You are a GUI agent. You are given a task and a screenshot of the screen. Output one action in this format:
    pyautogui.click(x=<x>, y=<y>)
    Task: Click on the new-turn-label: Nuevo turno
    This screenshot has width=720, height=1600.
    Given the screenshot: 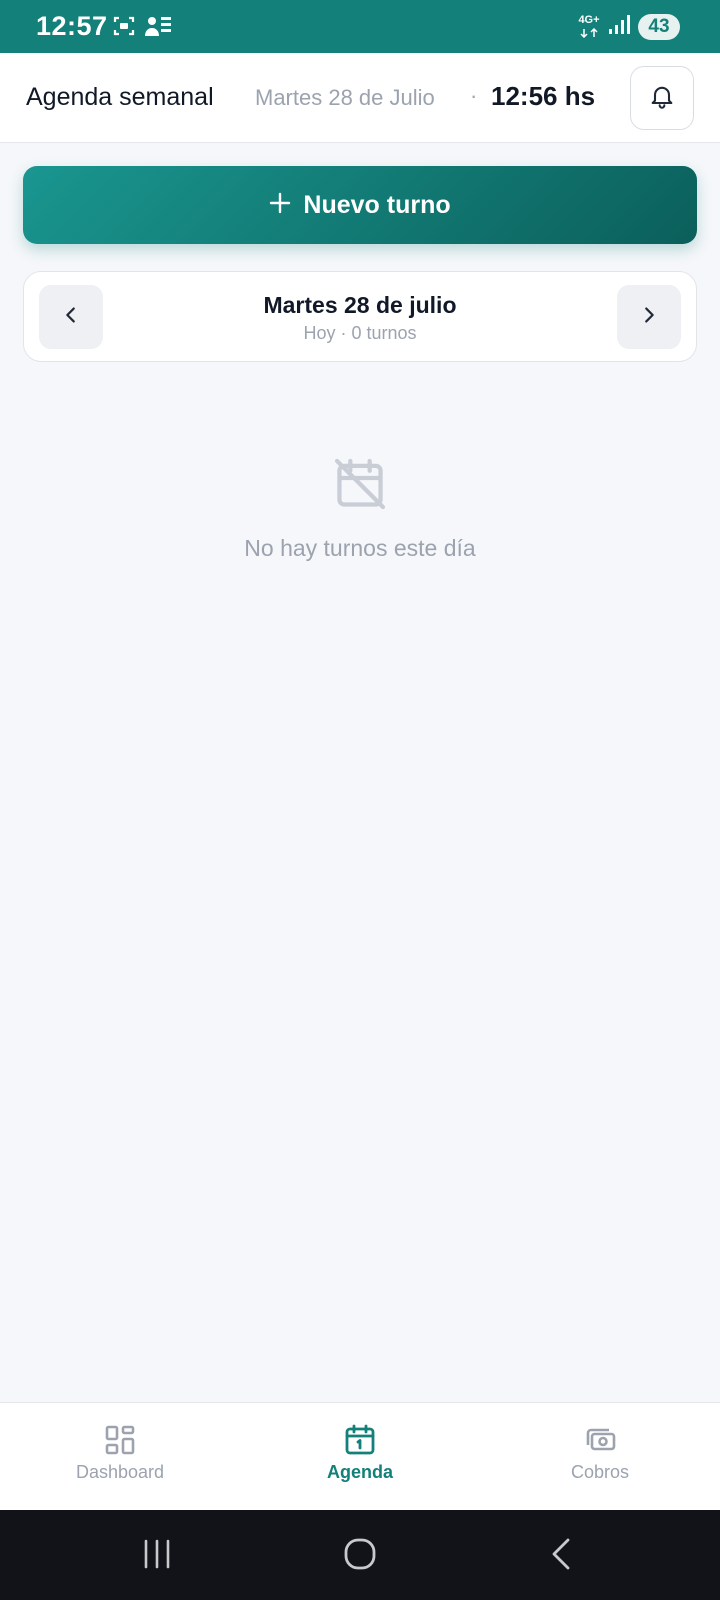 What is the action you would take?
    pyautogui.click(x=377, y=204)
    